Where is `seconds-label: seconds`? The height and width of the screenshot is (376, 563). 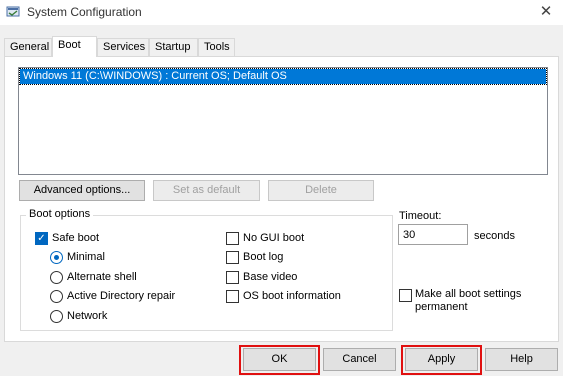
seconds-label: seconds is located at coordinates (494, 236).